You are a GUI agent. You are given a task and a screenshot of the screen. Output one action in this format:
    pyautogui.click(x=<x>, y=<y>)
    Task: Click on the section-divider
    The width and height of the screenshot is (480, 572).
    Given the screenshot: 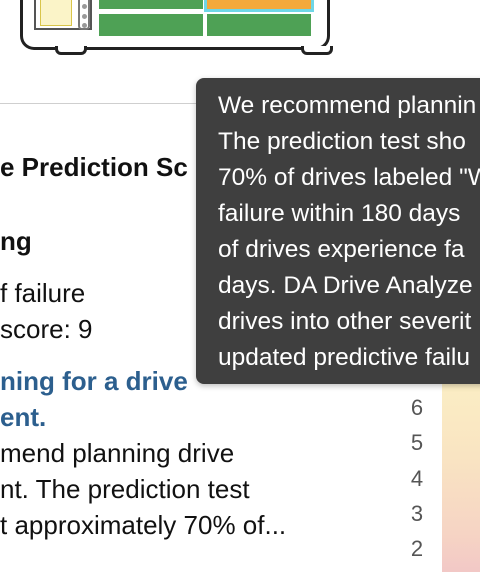 What is the action you would take?
    pyautogui.click(x=100, y=103)
    